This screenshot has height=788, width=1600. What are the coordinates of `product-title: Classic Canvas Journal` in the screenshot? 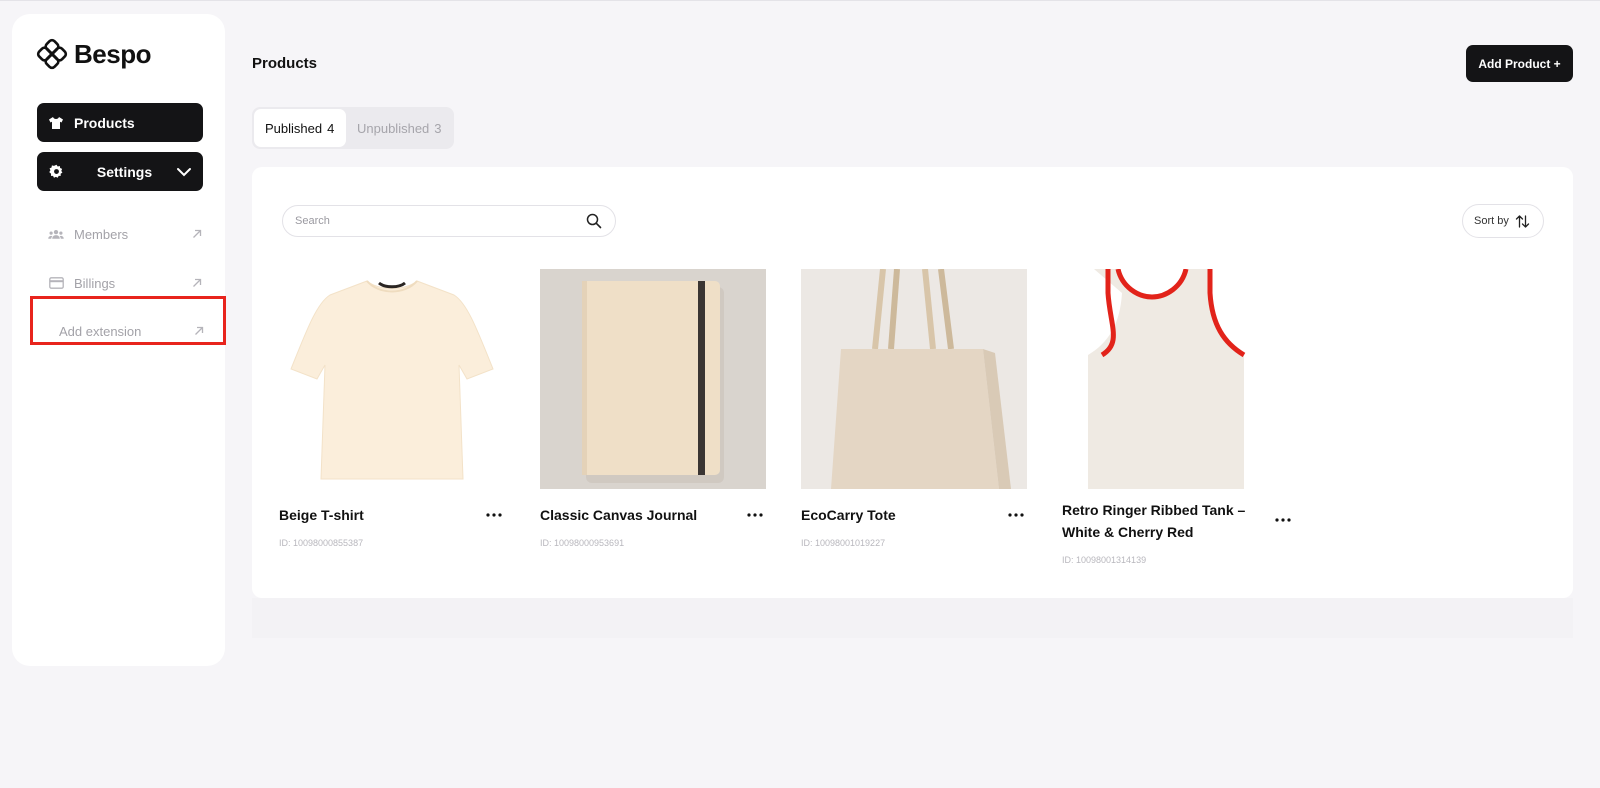 It's located at (642, 515).